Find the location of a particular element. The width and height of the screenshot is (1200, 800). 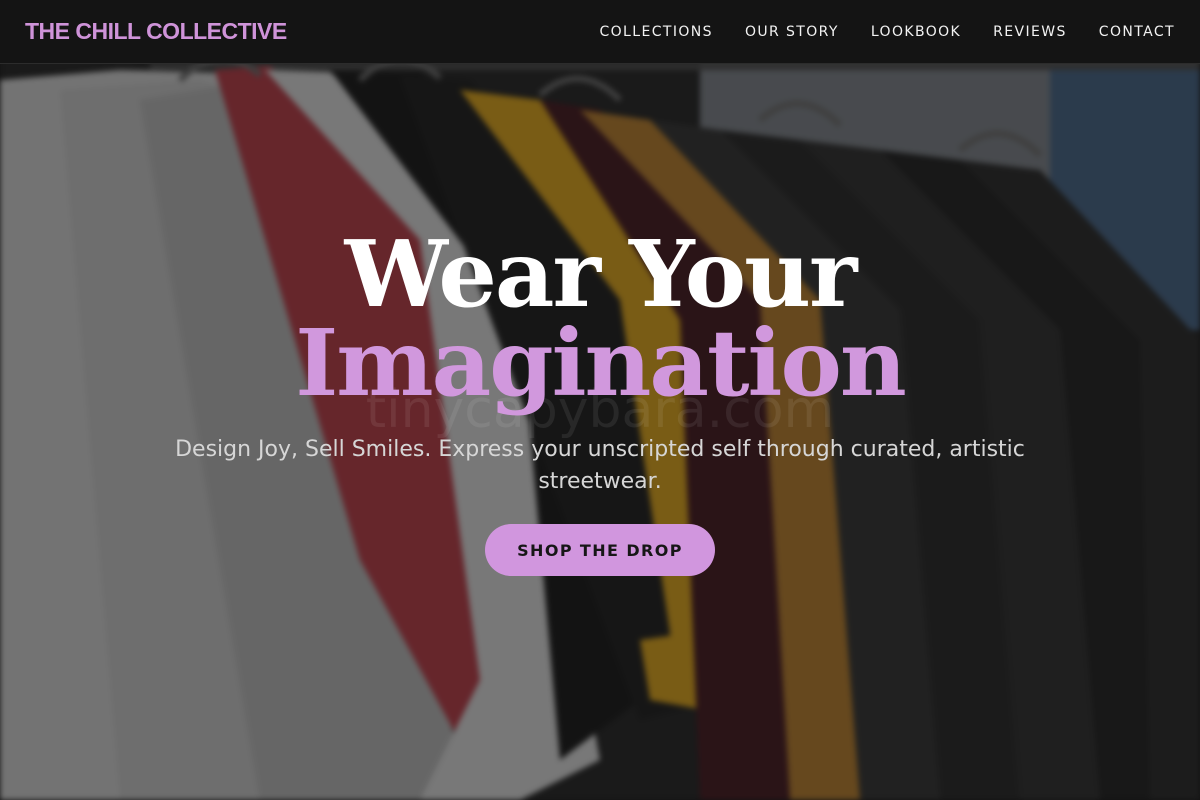

nav-link-reviews: REVIEWS is located at coordinates (1030, 32).